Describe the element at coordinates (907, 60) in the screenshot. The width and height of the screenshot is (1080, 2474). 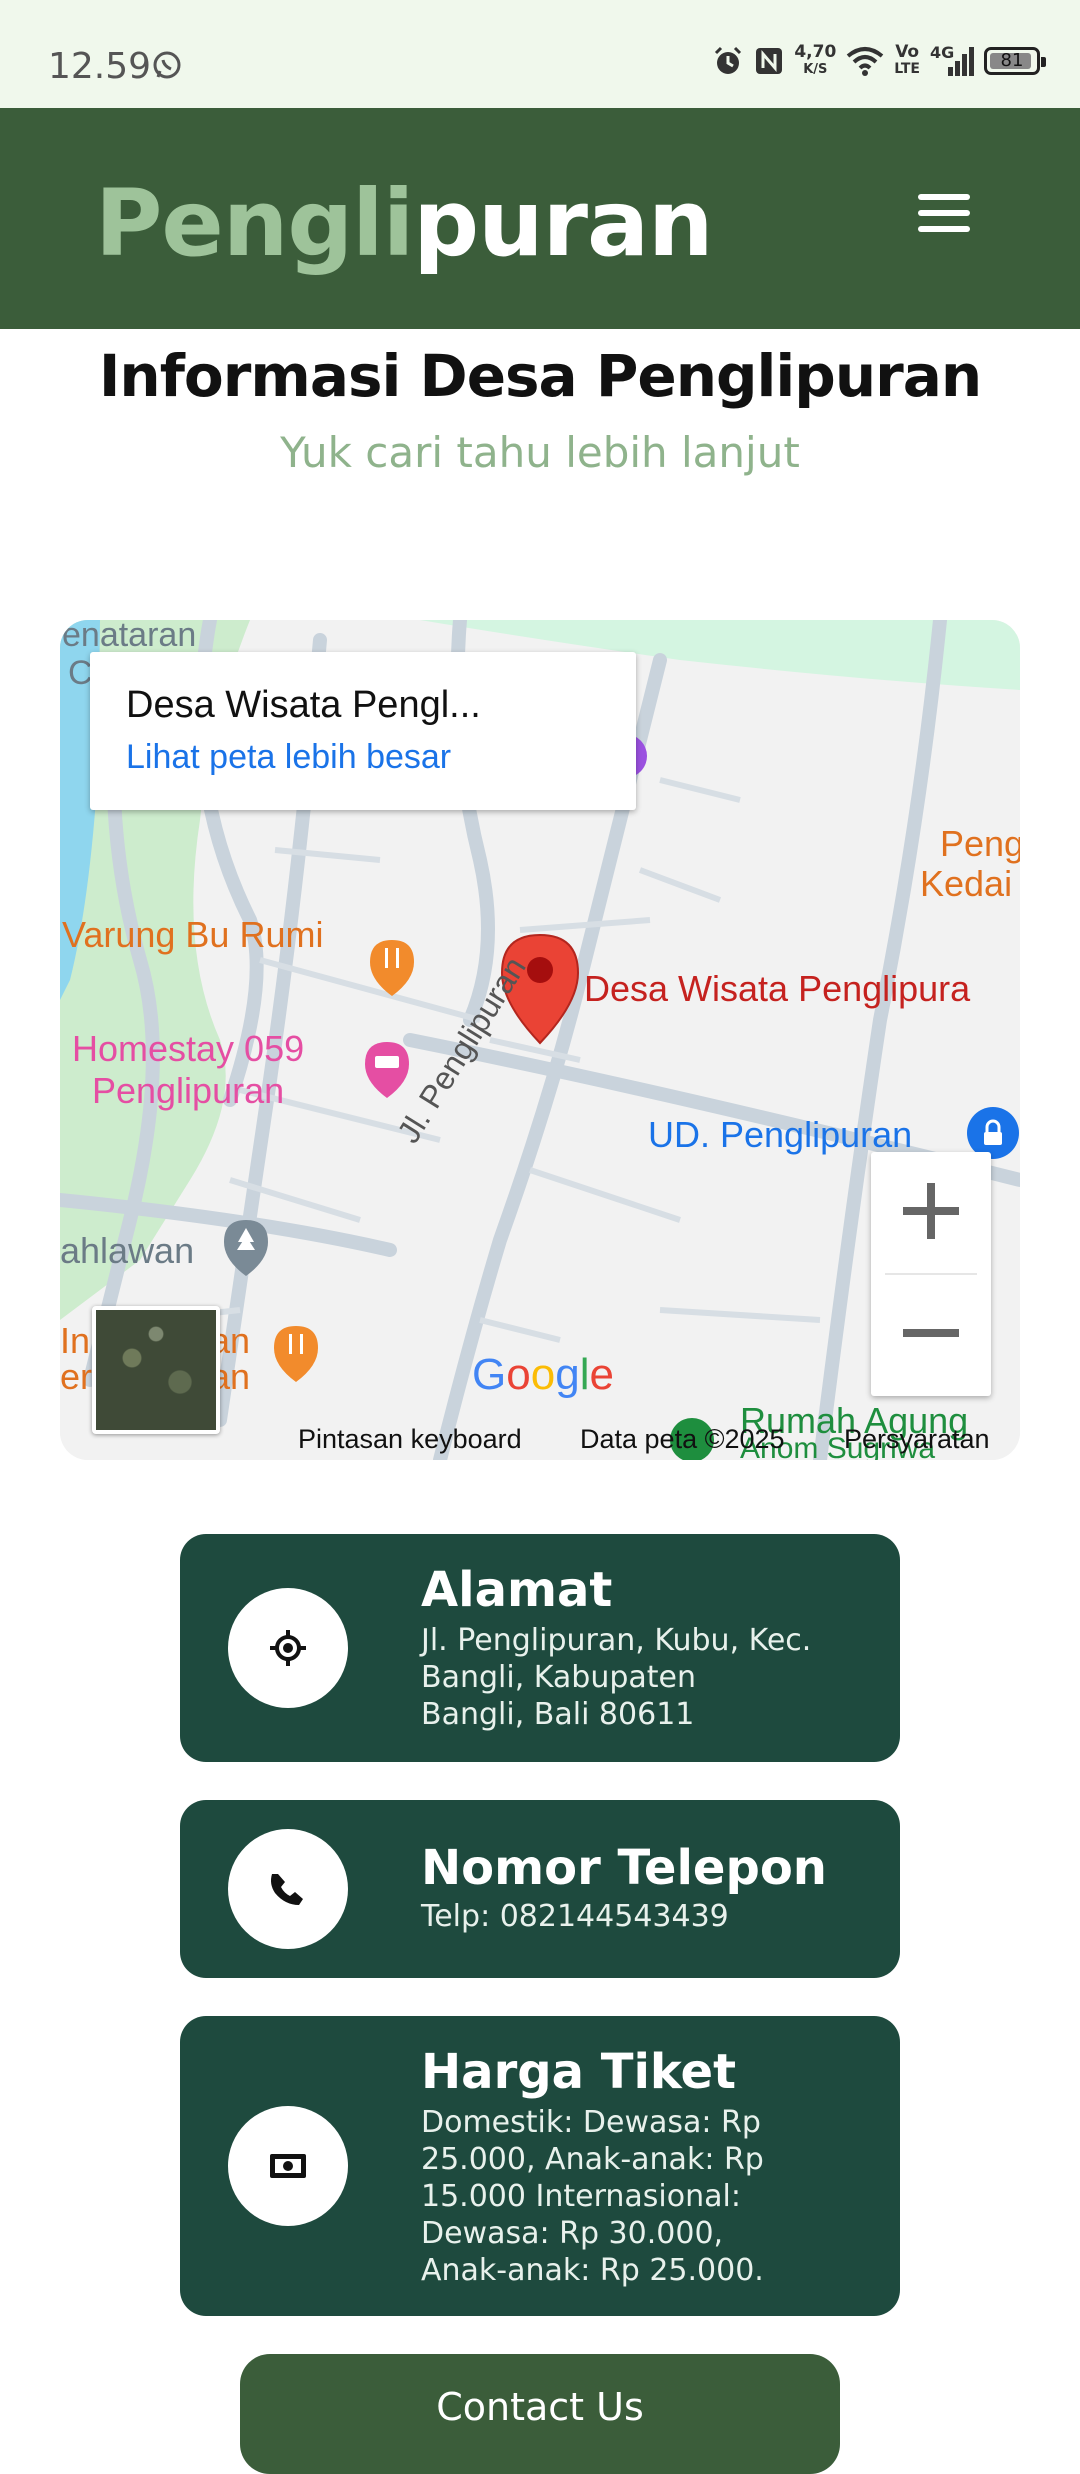
I see `volte-indicator: Vo LTE` at that location.